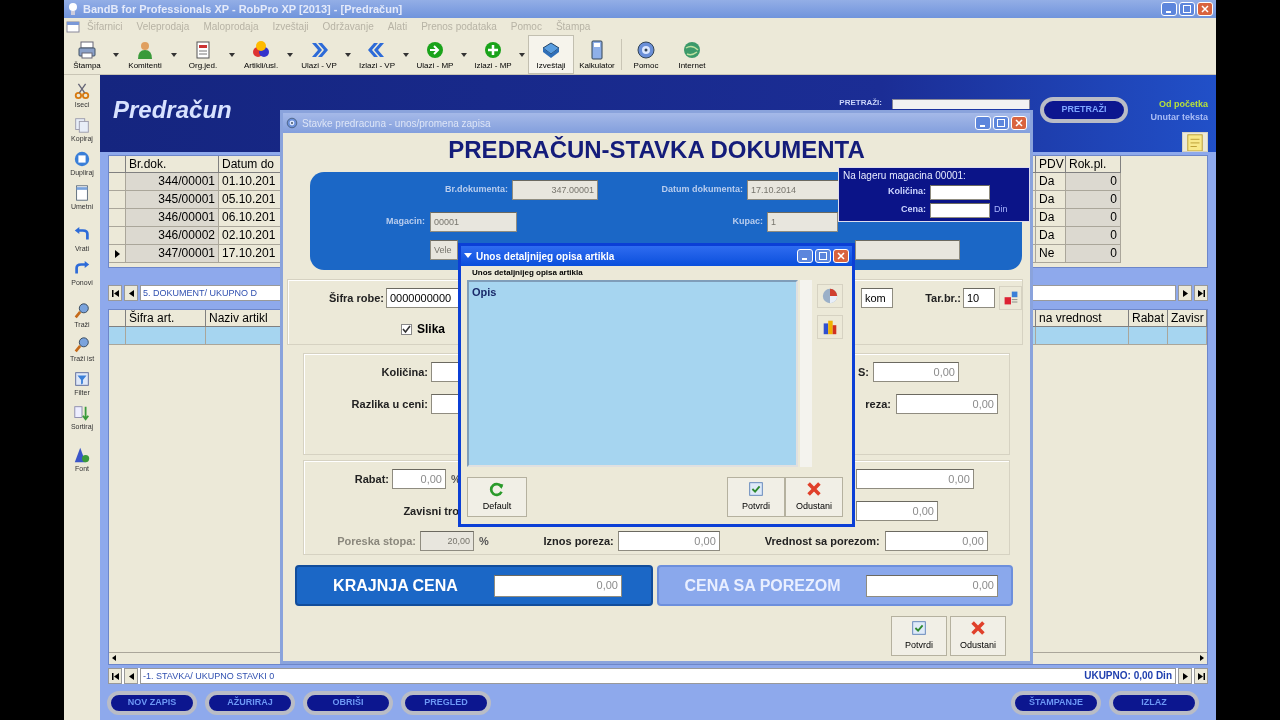  Describe the element at coordinates (422, 298) in the screenshot. I see `text-field: 0000000000` at that location.